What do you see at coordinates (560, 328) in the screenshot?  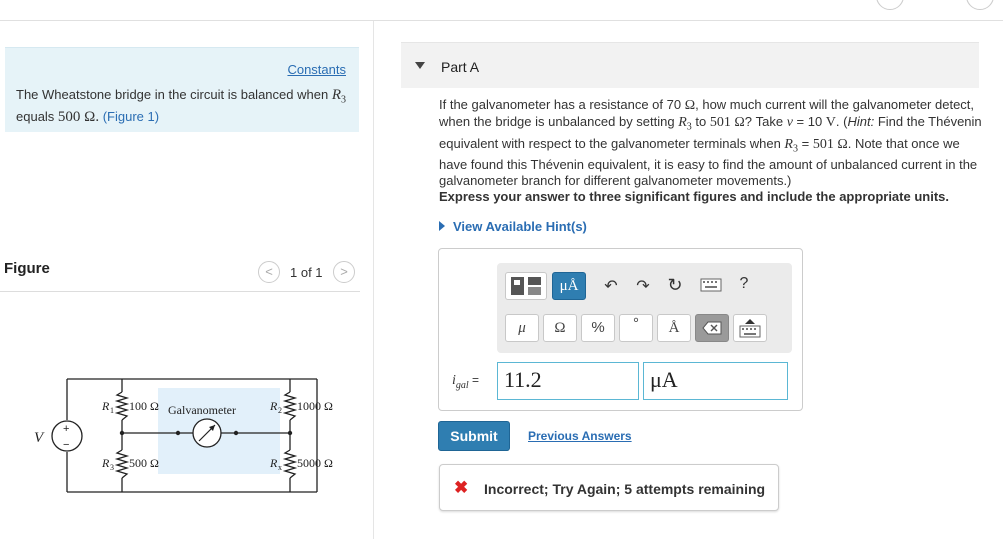 I see `ohm-button: Ω` at bounding box center [560, 328].